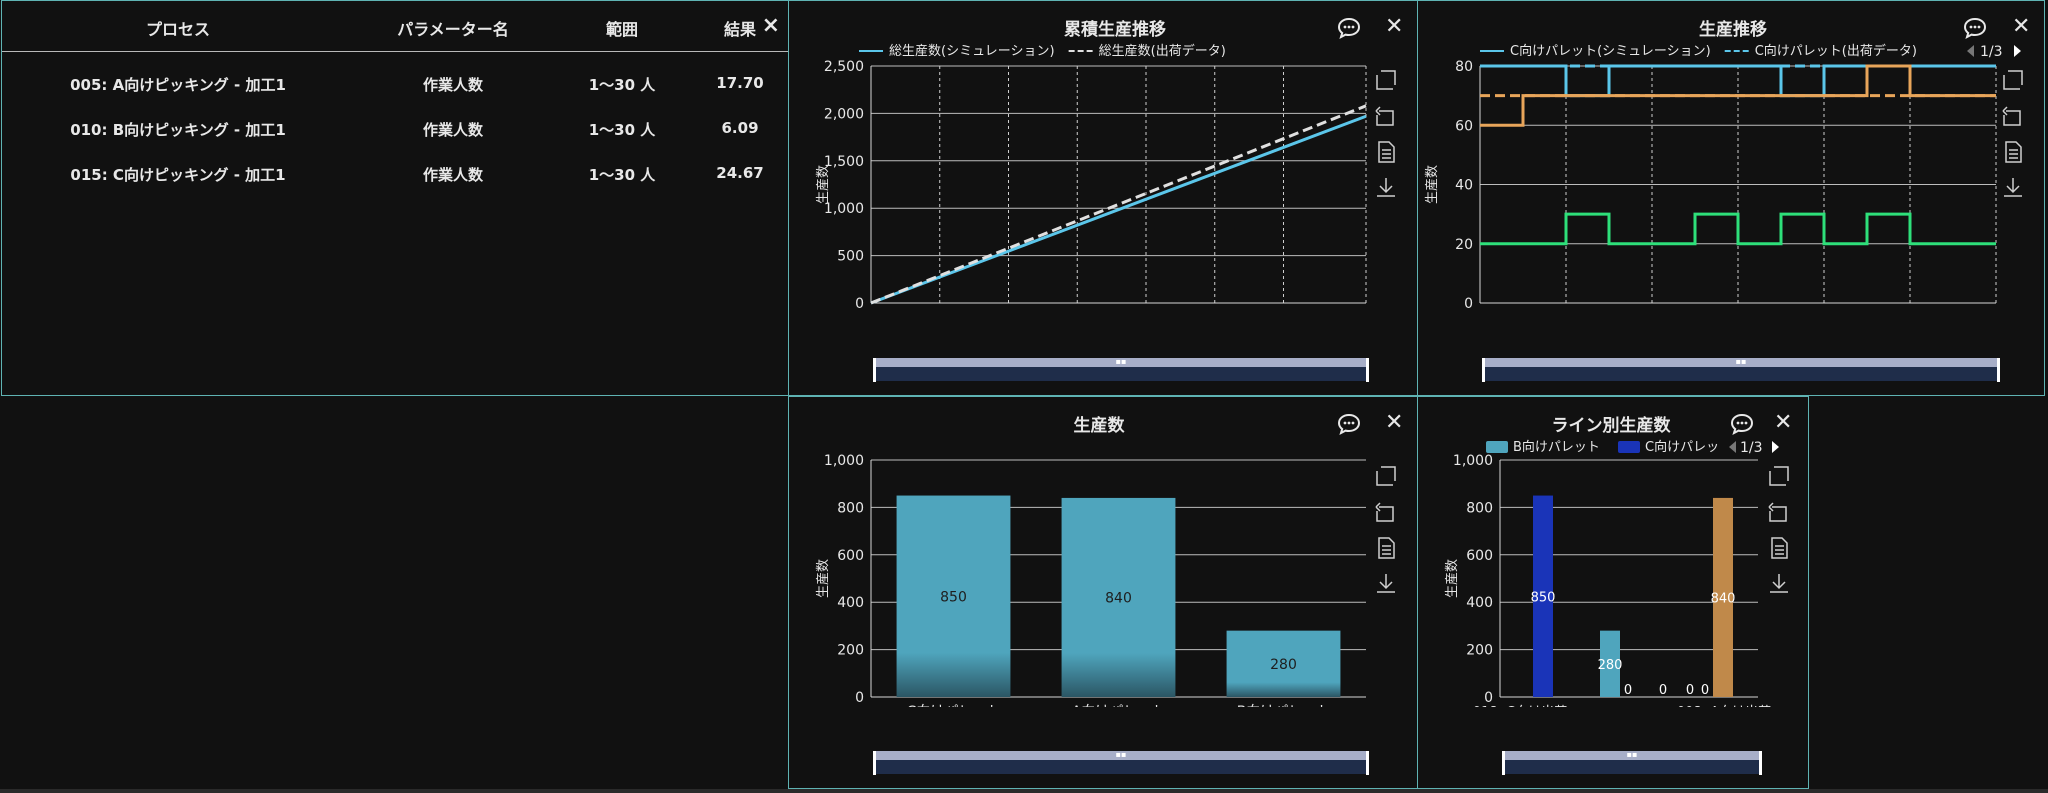 Image resolution: width=2048 pixels, height=793 pixels. What do you see at coordinates (740, 28) in the screenshot?
I see `header-result: 結果` at bounding box center [740, 28].